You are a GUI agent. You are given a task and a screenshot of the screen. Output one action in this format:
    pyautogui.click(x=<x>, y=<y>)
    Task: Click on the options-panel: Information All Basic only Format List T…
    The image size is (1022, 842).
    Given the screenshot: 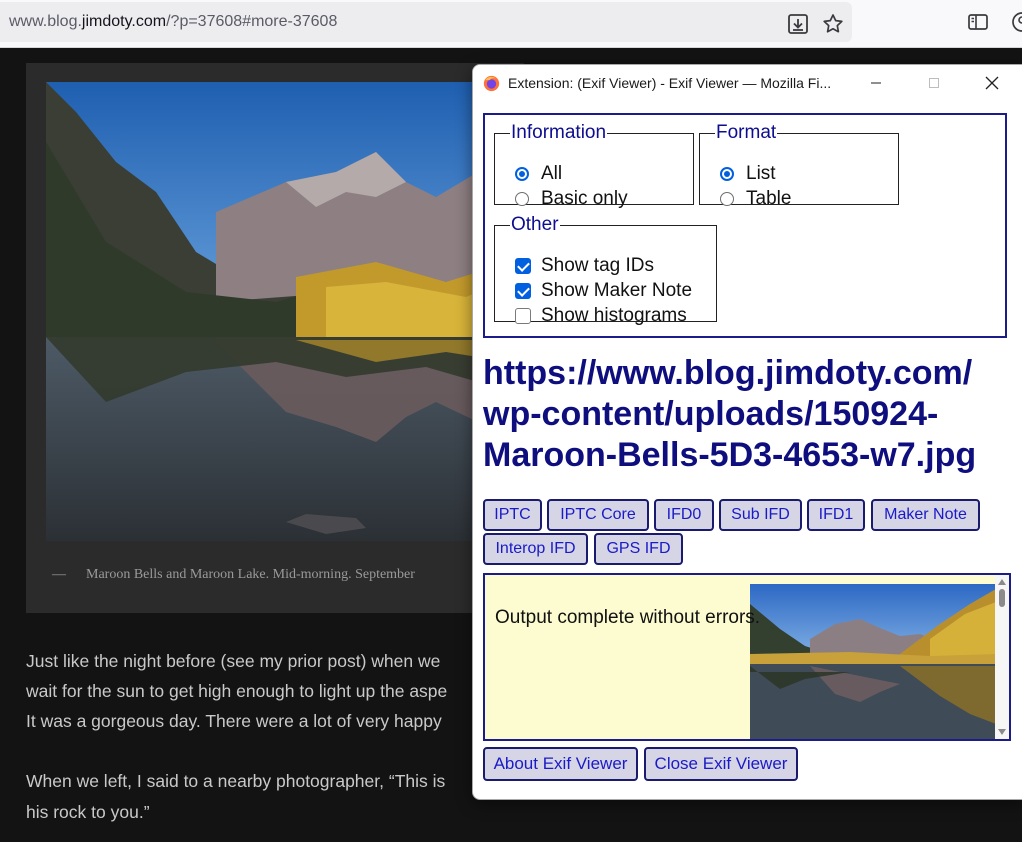 What is the action you would take?
    pyautogui.click(x=745, y=225)
    